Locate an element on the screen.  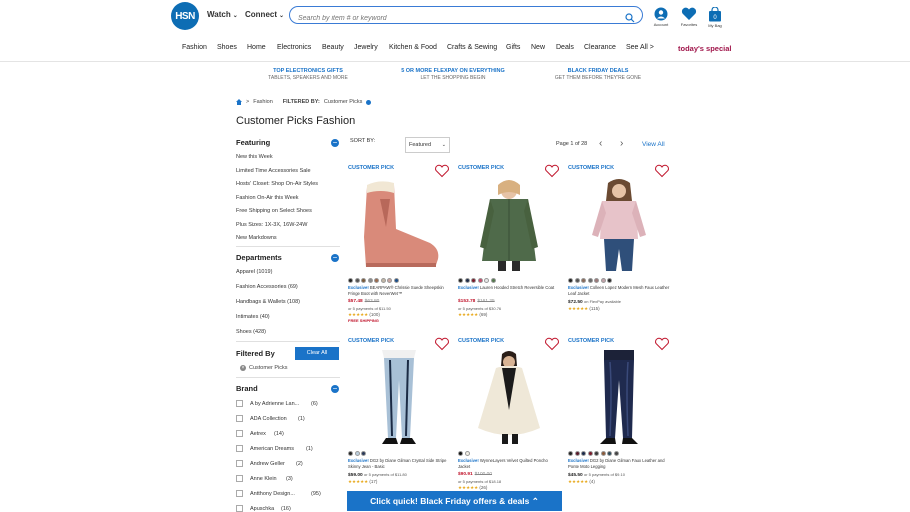
featuring-item: Hosts' Closet: Shop On-Air Styles is located at coordinates (277, 184).